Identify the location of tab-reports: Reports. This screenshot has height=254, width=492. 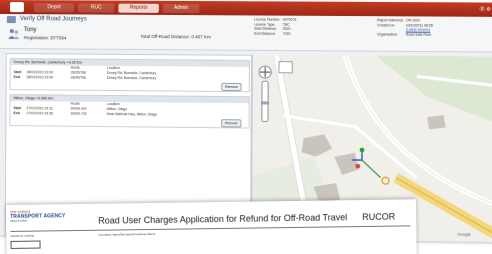
(138, 8).